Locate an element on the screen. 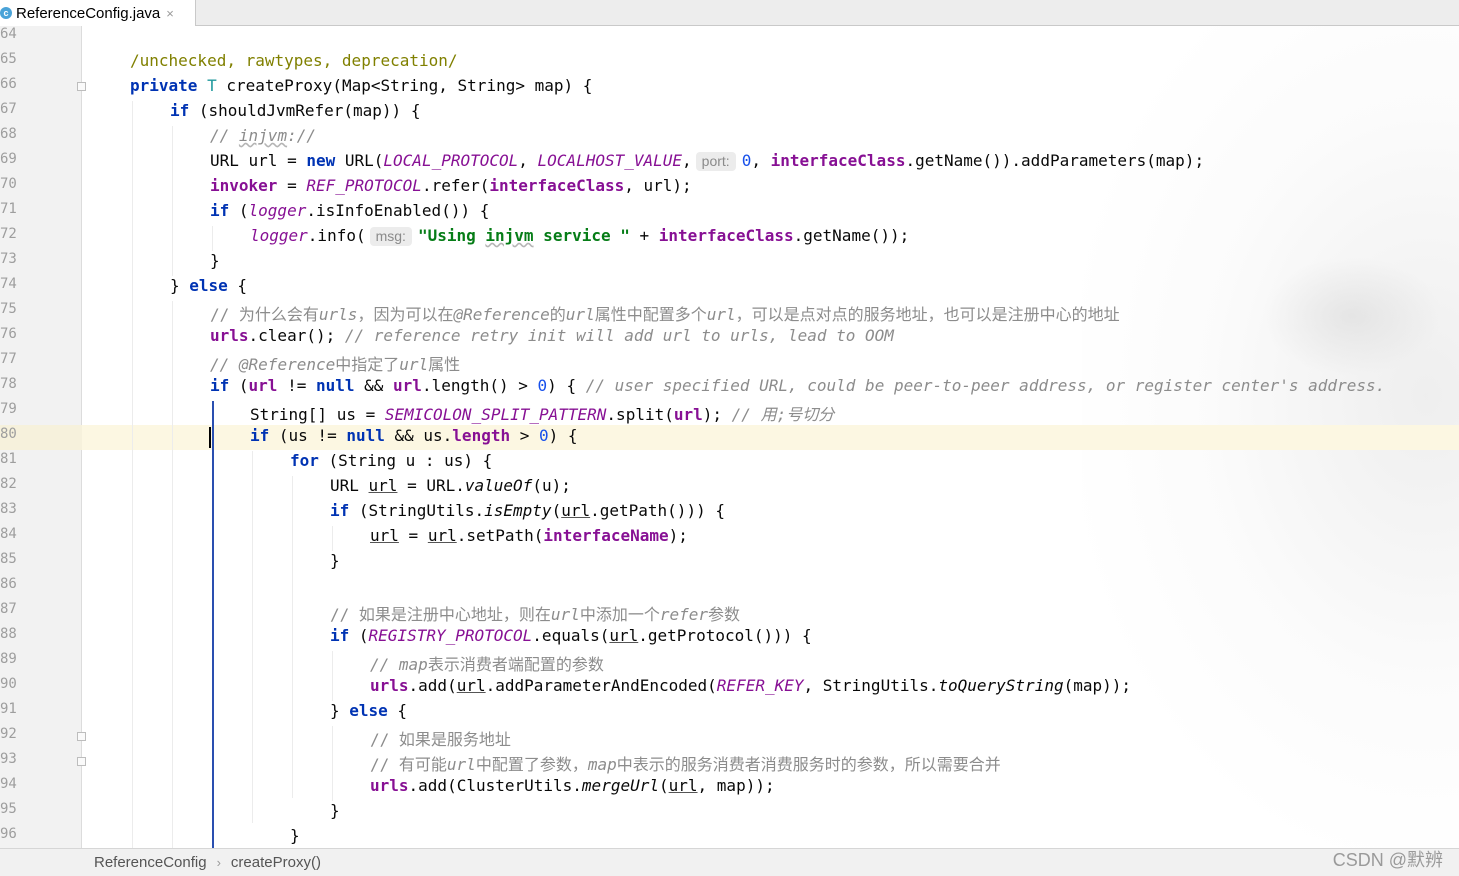 The height and width of the screenshot is (876, 1459). keyword: new is located at coordinates (321, 160).